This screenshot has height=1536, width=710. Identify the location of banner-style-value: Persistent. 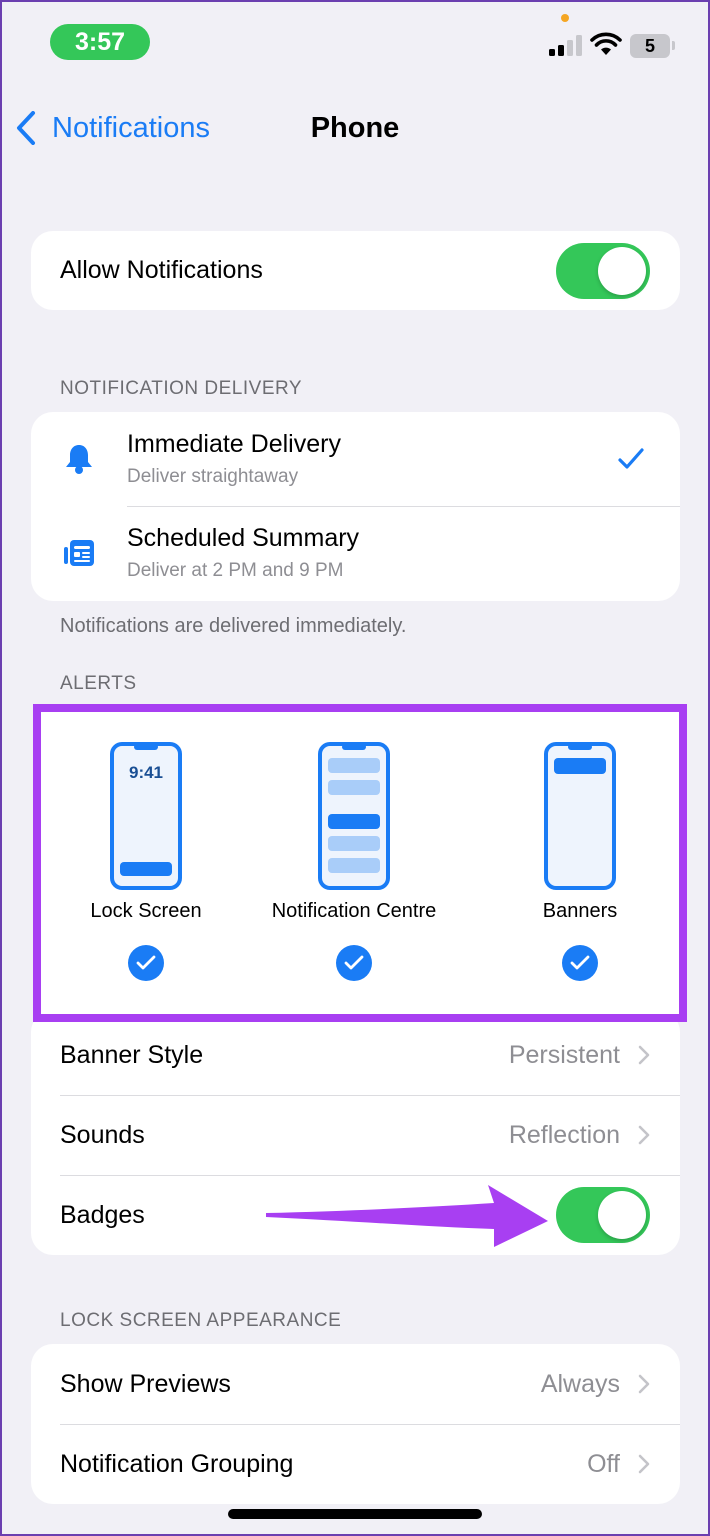
(564, 1054).